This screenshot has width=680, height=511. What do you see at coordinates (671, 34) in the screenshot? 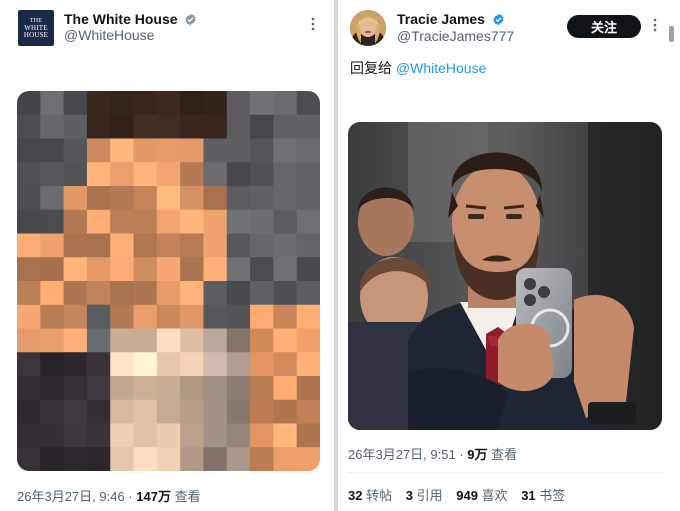
I see `scrollbar-thumb` at bounding box center [671, 34].